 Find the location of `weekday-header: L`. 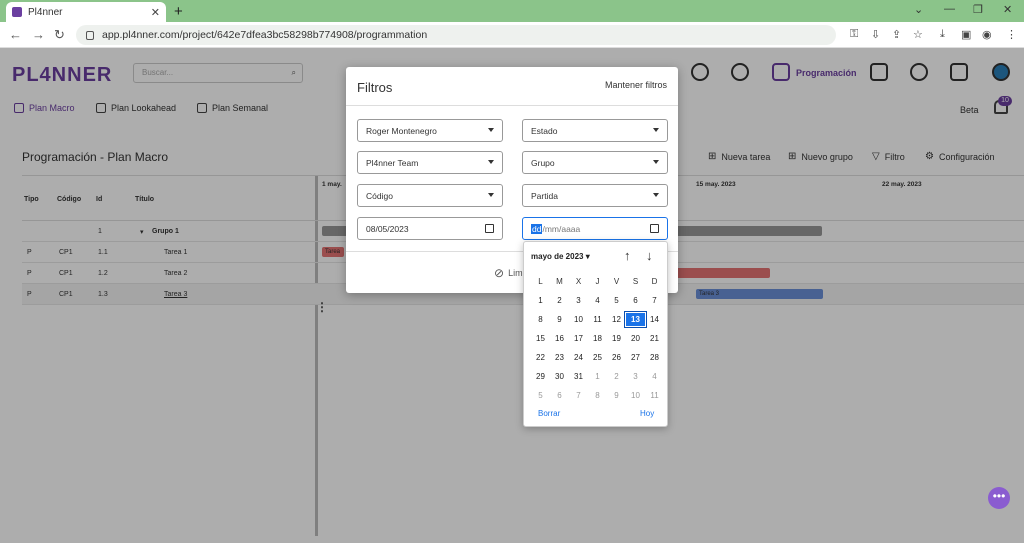

weekday-header: L is located at coordinates (540, 281).